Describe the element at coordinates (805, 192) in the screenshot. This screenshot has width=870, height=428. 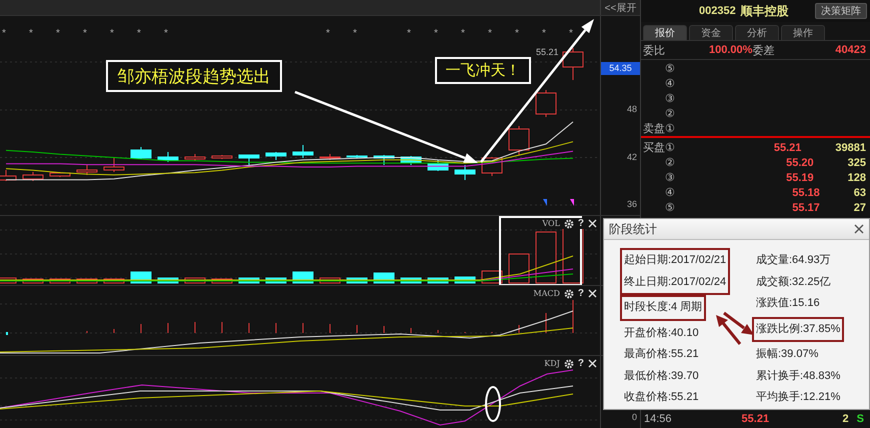
I see `bid-price: 55.18` at that location.